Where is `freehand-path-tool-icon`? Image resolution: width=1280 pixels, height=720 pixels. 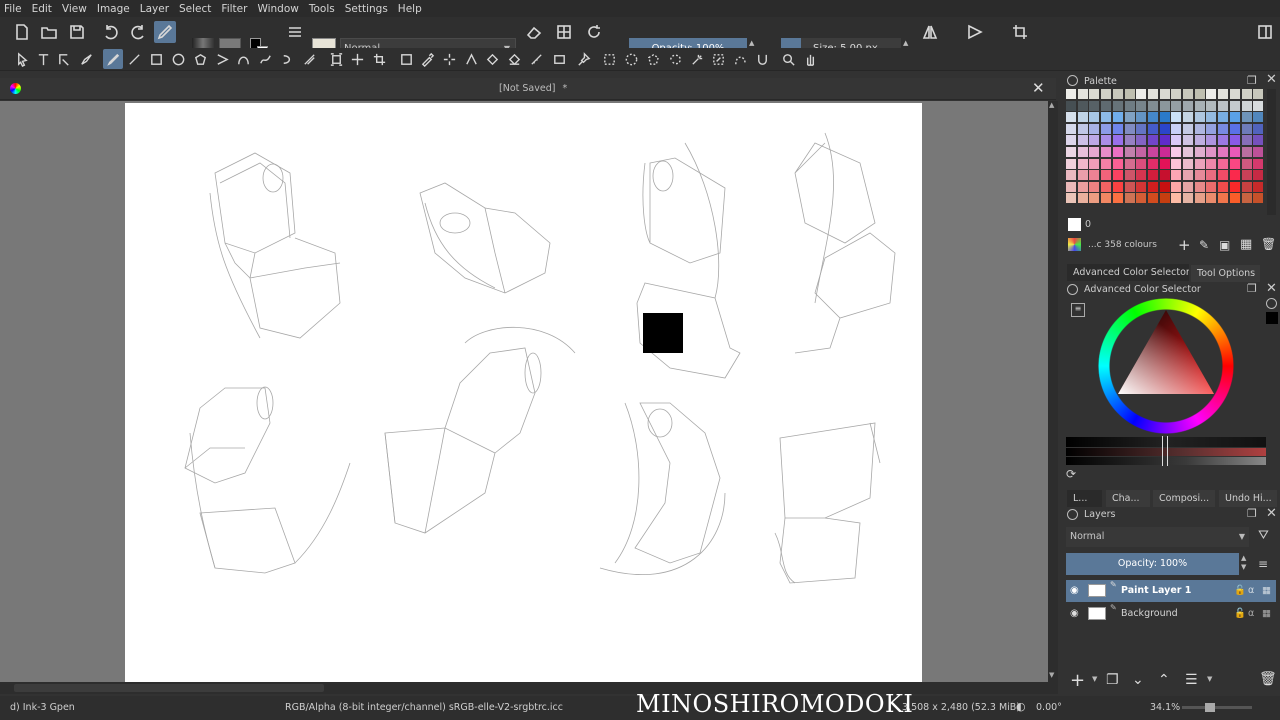 freehand-path-tool-icon is located at coordinates (265, 59).